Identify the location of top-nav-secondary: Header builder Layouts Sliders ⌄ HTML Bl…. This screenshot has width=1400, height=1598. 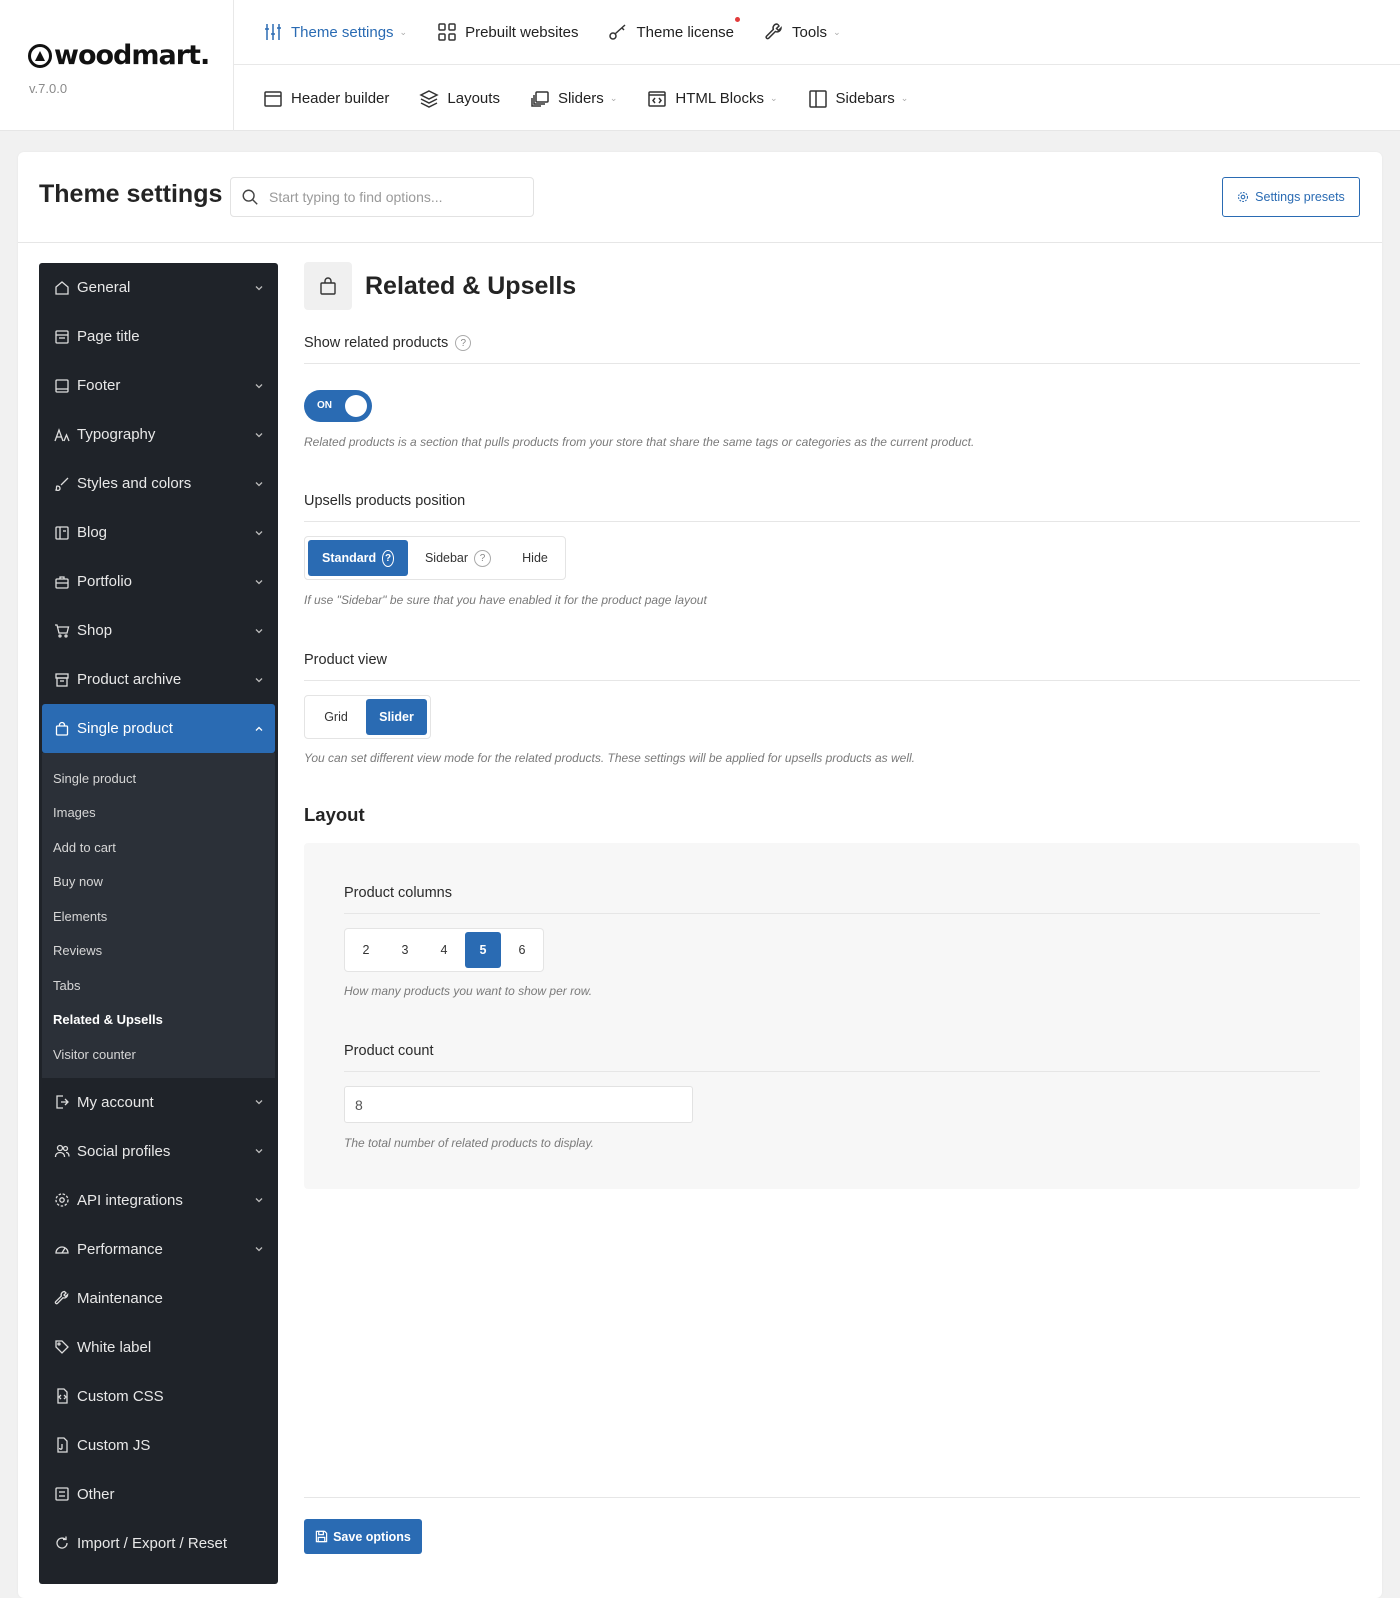
(571, 98).